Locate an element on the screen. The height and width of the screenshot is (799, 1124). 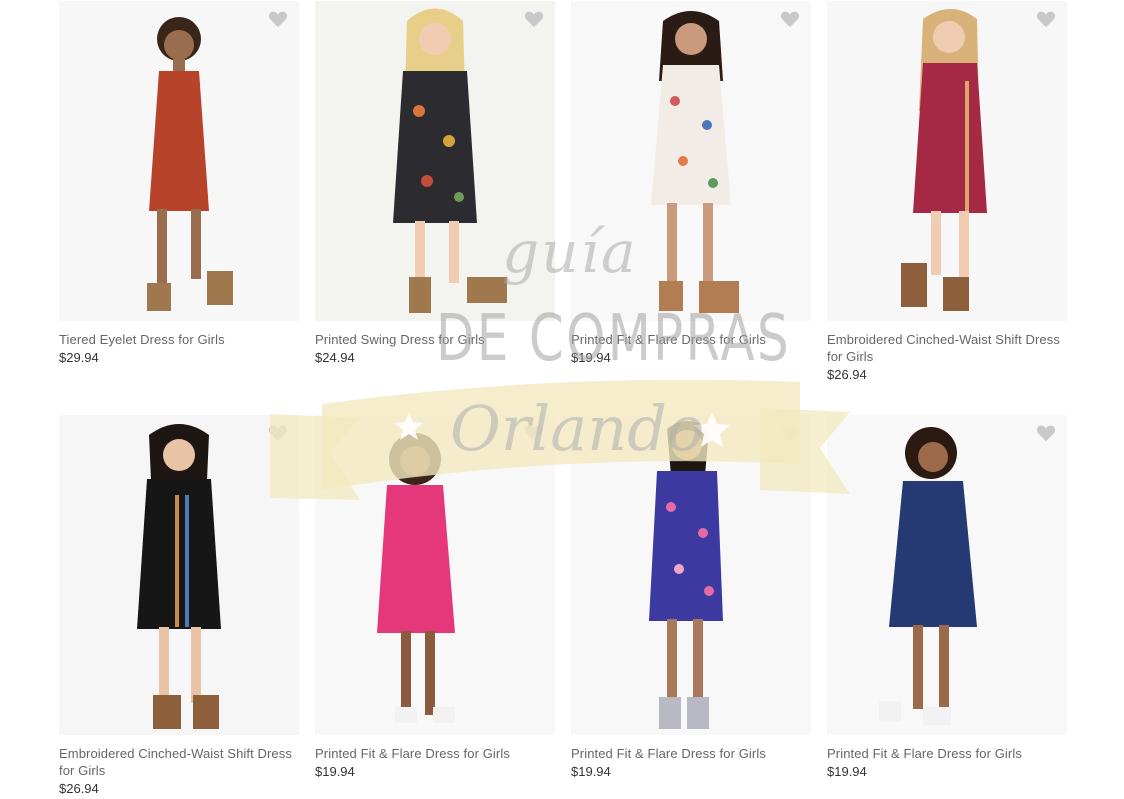
product-price: $24.94 is located at coordinates (335, 357).